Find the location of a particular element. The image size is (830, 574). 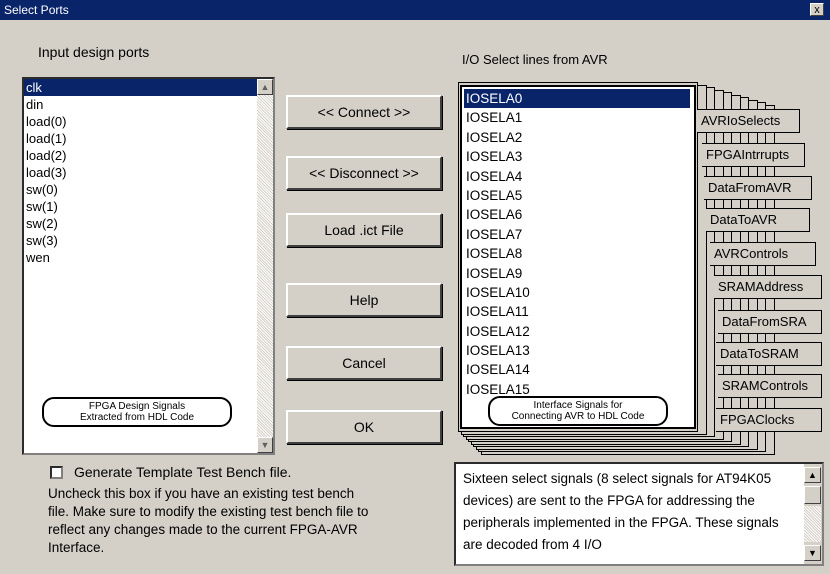

input-caption-line2: Extracted from HDL Code is located at coordinates (137, 417).